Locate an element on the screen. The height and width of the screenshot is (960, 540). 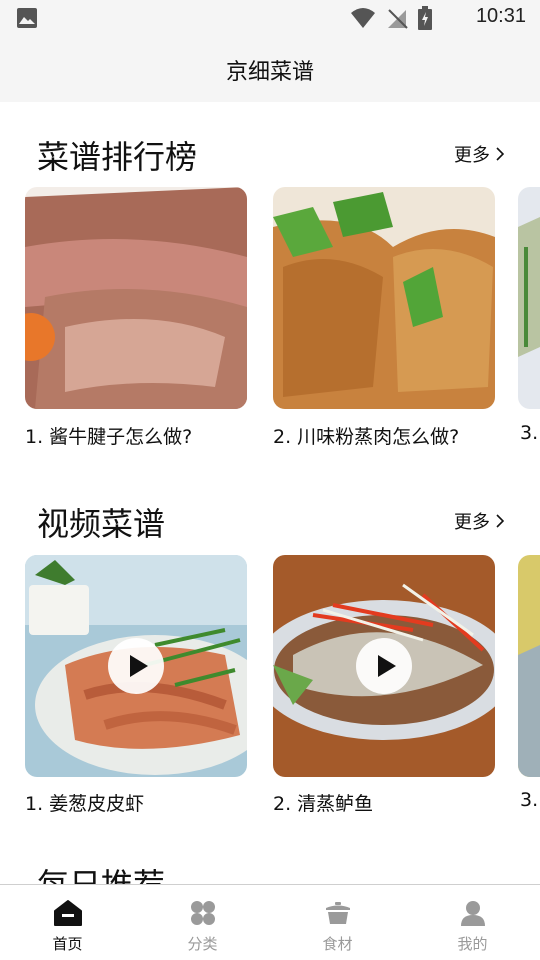
video-caption-3: 3. is located at coordinates (529, 800).